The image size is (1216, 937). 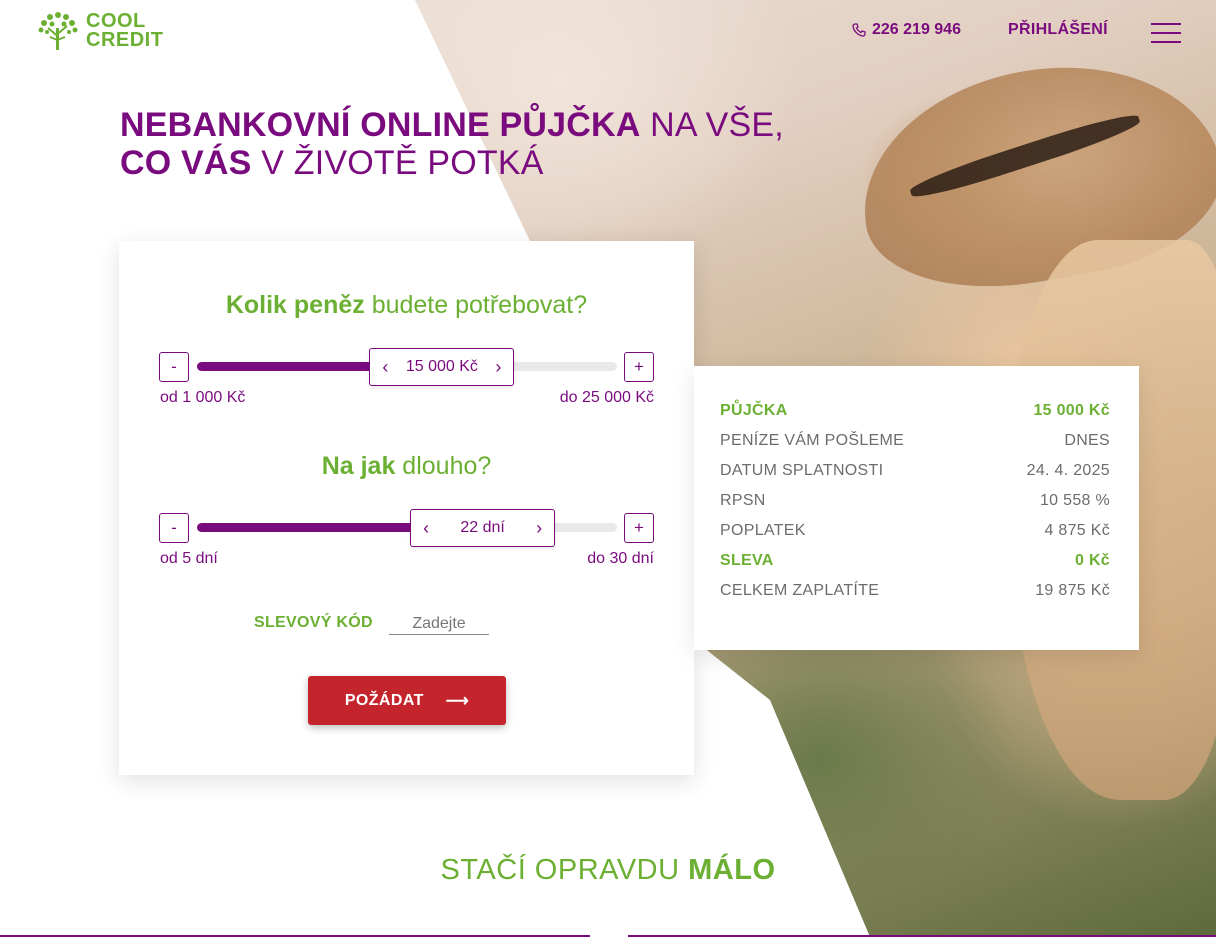 I want to click on hero-line1-bold: NEBANKOVNÍ ONLINE PŮJČKA, so click(x=380, y=125).